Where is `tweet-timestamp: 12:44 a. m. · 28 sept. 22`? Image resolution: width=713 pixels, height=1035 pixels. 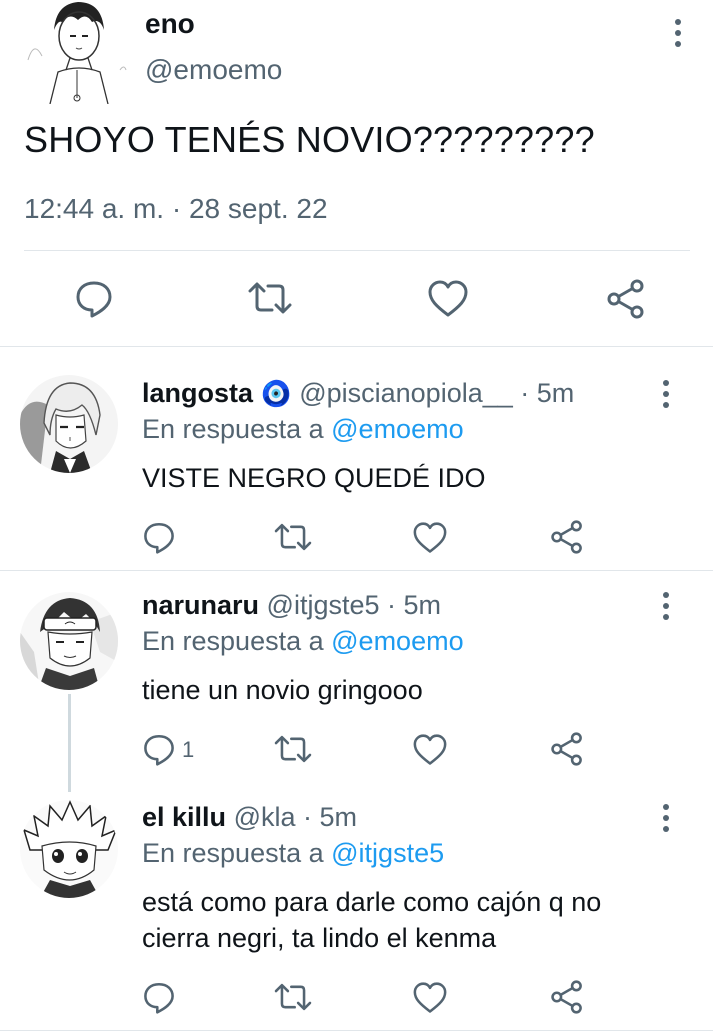 tweet-timestamp: 12:44 a. m. · 28 sept. 22 is located at coordinates (176, 209).